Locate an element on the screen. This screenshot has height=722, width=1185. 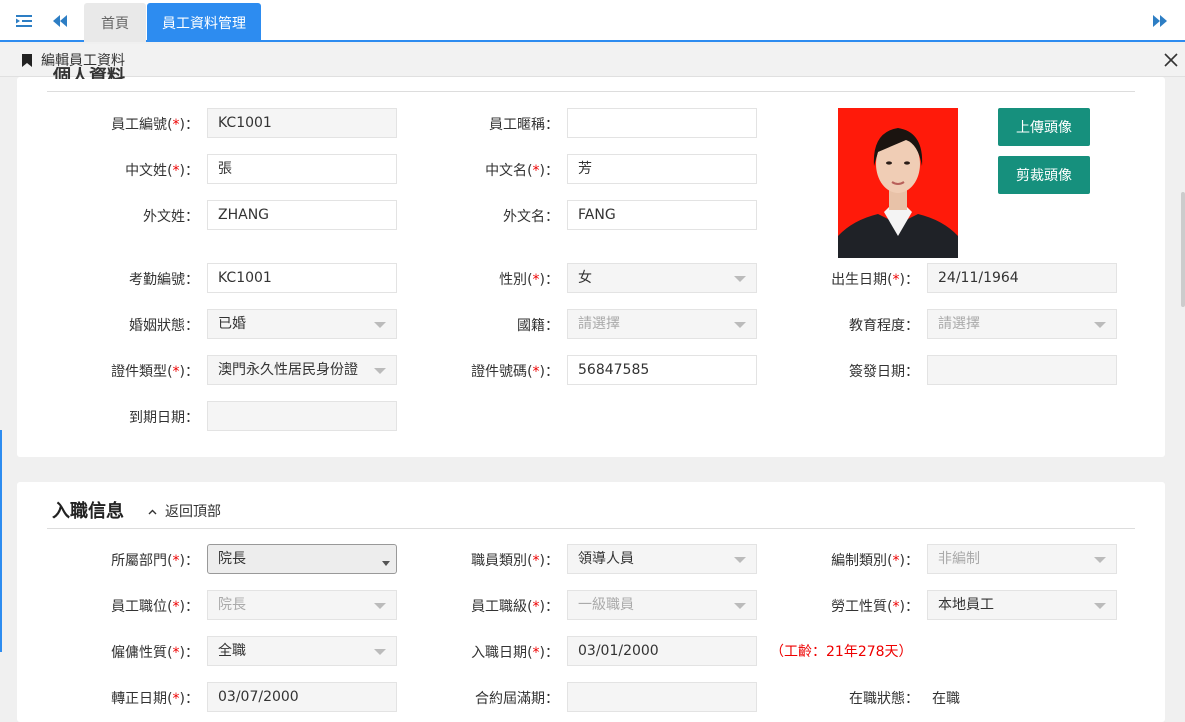
personal-field-value: 澳門永久性居民身份證 is located at coordinates (288, 370).